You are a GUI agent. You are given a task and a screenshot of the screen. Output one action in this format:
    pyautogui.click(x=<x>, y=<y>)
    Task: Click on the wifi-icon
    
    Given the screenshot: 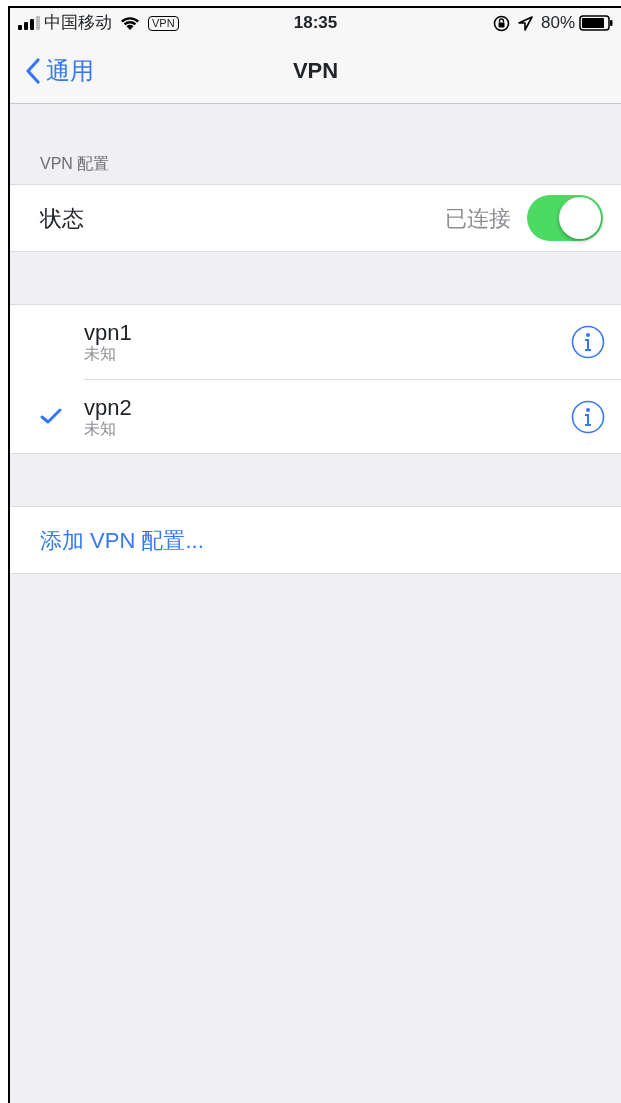 What is the action you would take?
    pyautogui.click(x=130, y=23)
    